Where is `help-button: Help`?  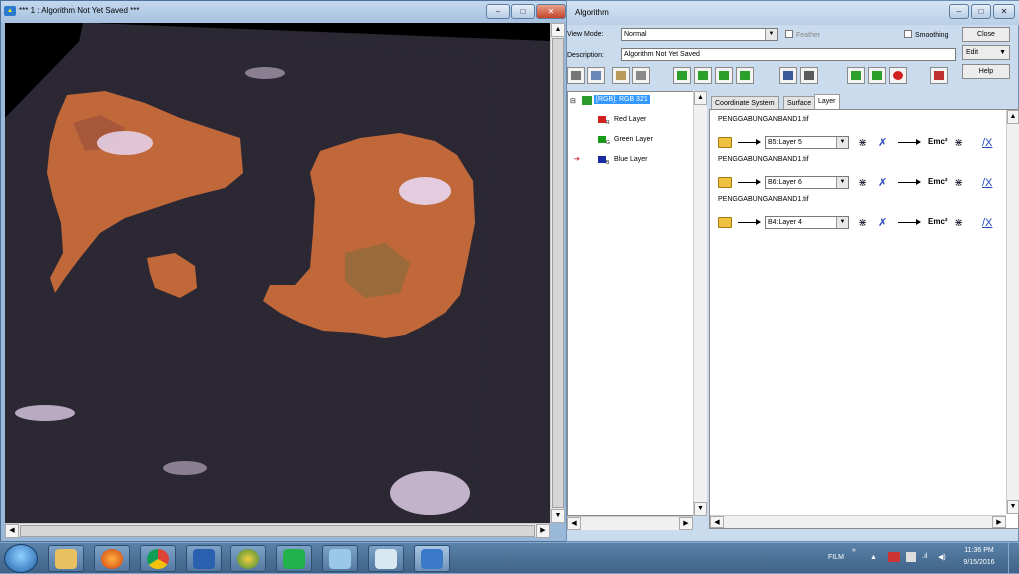
help-button: Help is located at coordinates (986, 71).